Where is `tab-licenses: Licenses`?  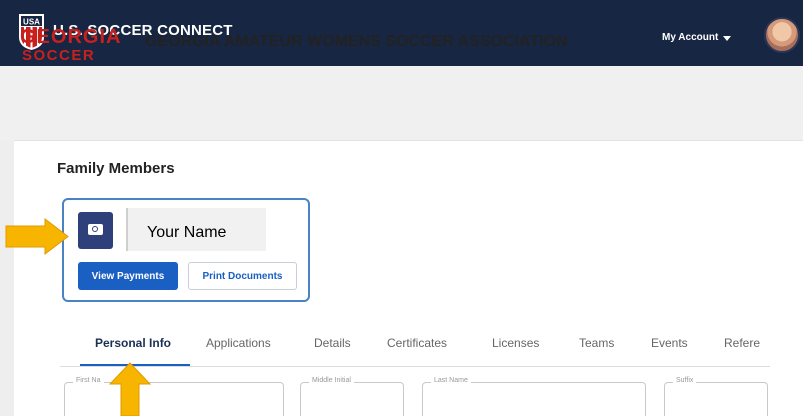
tab-licenses: Licenses is located at coordinates (515, 343).